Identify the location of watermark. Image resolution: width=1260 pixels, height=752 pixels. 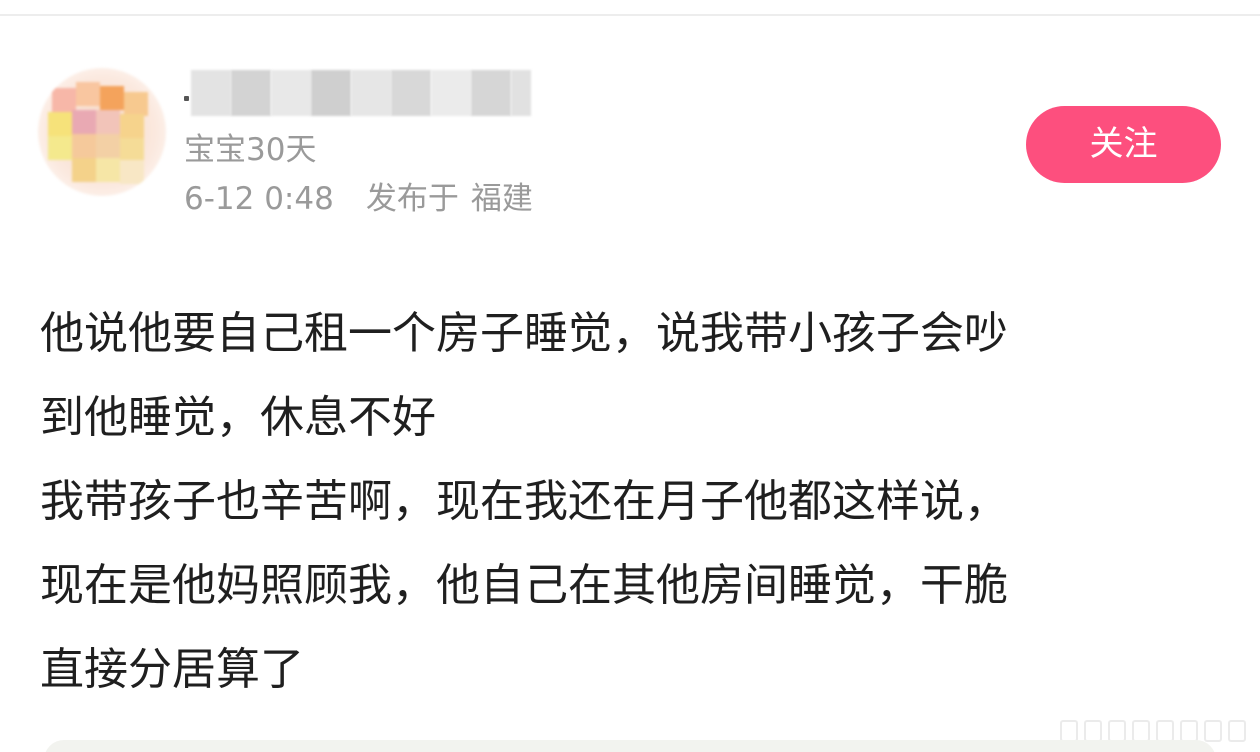
(1150, 729).